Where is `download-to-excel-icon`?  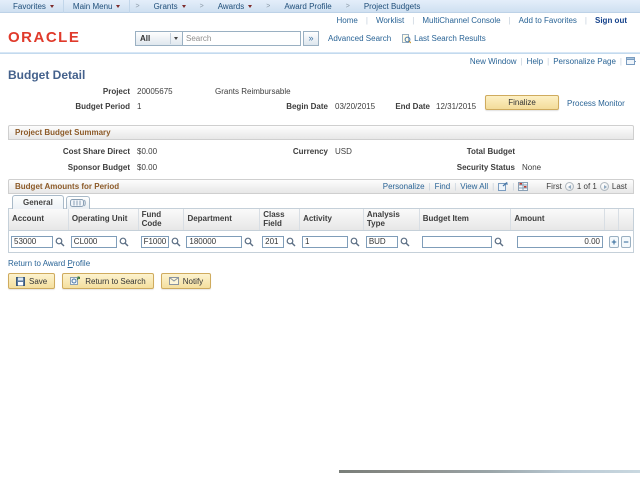 download-to-excel-icon is located at coordinates (523, 186).